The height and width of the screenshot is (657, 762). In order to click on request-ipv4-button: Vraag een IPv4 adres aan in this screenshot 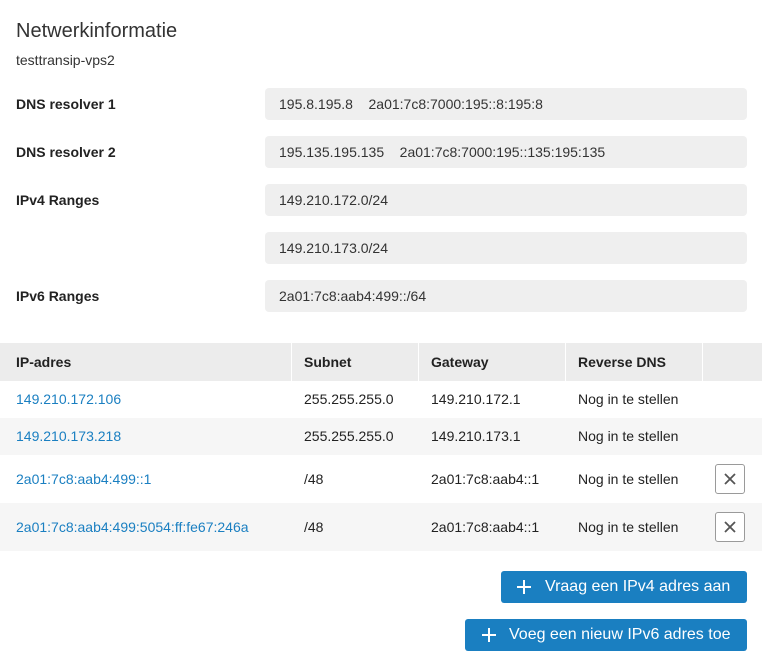, I will do `click(624, 587)`.